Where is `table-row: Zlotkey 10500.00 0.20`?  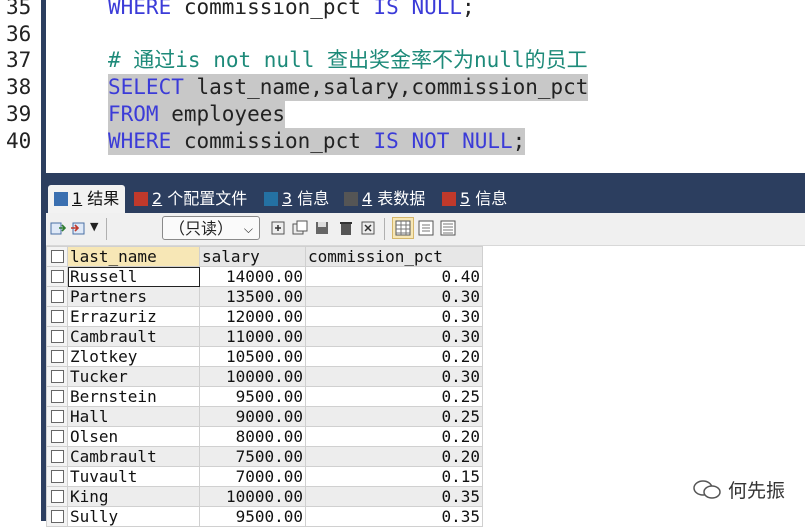
table-row: Zlotkey 10500.00 0.20 is located at coordinates (264, 356).